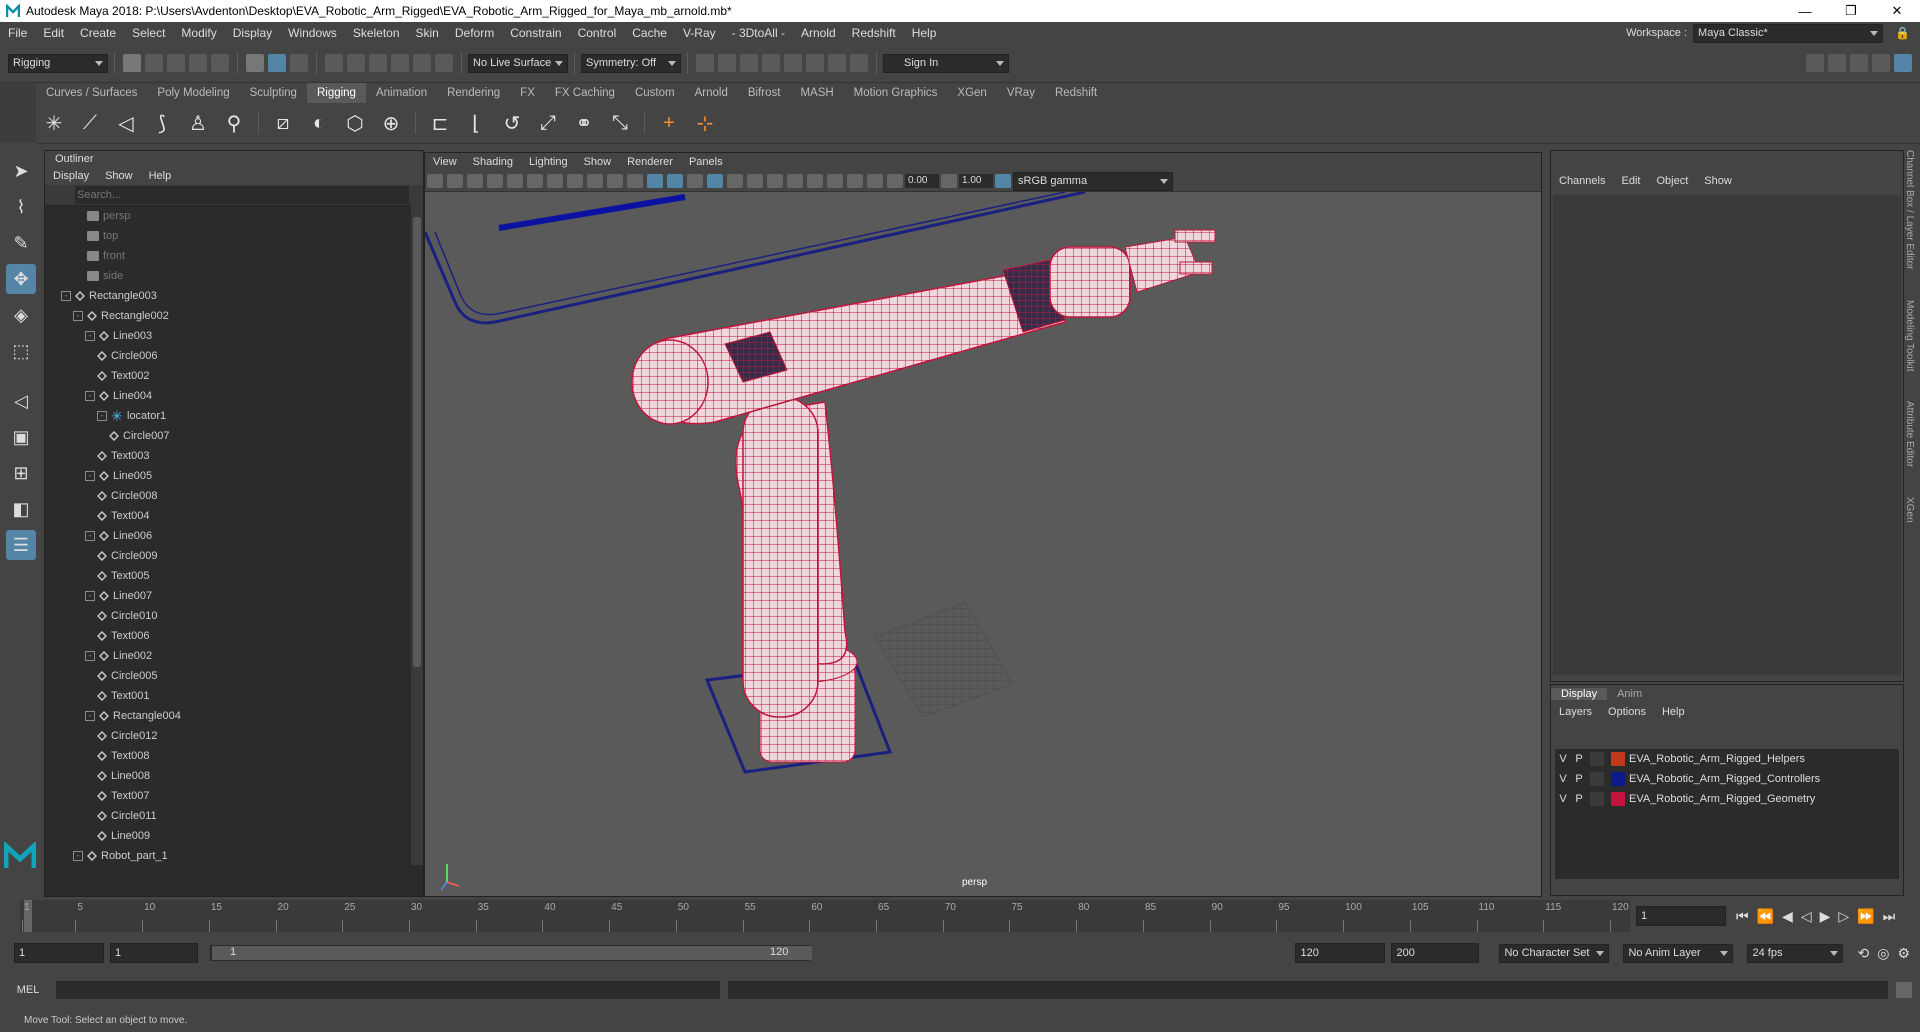 Image resolution: width=1920 pixels, height=1032 pixels. Describe the element at coordinates (895, 181) in the screenshot. I see `exposure-icon` at that location.